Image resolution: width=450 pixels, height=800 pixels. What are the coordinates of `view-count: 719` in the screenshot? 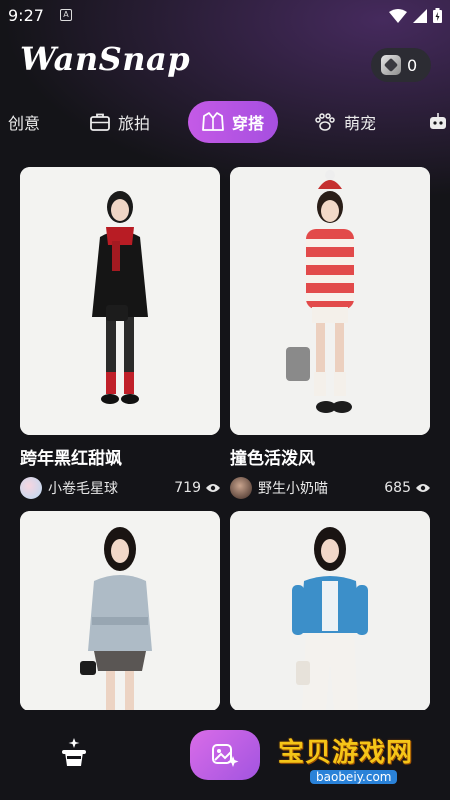 It's located at (187, 488).